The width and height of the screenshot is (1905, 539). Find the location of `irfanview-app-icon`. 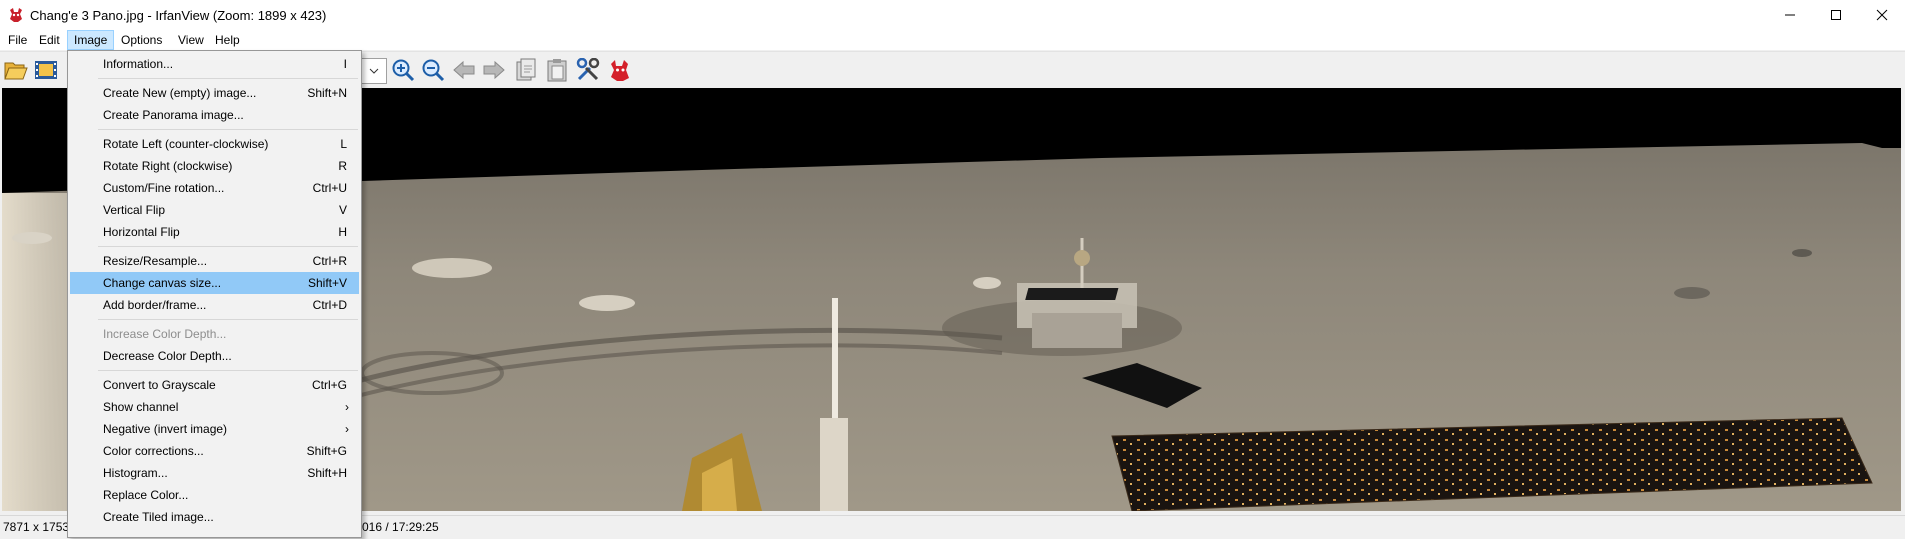

irfanview-app-icon is located at coordinates (16, 15).